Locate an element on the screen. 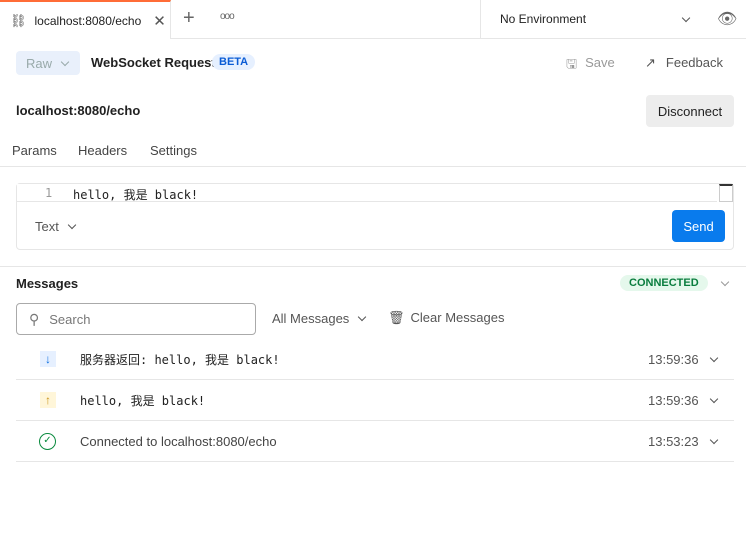  search-placeholder: Search is located at coordinates (70, 319).